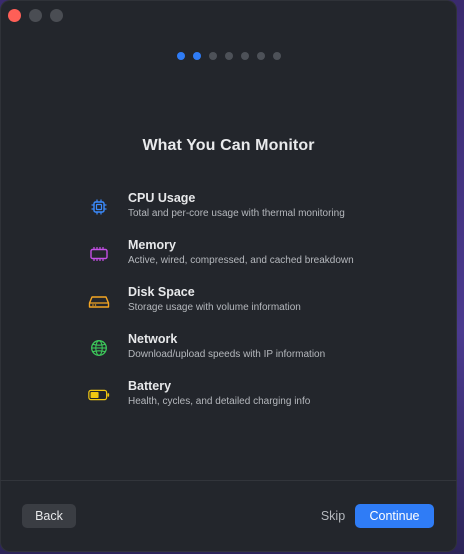 This screenshot has width=464, height=554. Describe the element at coordinates (333, 516) in the screenshot. I see `skip-button: Skip` at that location.